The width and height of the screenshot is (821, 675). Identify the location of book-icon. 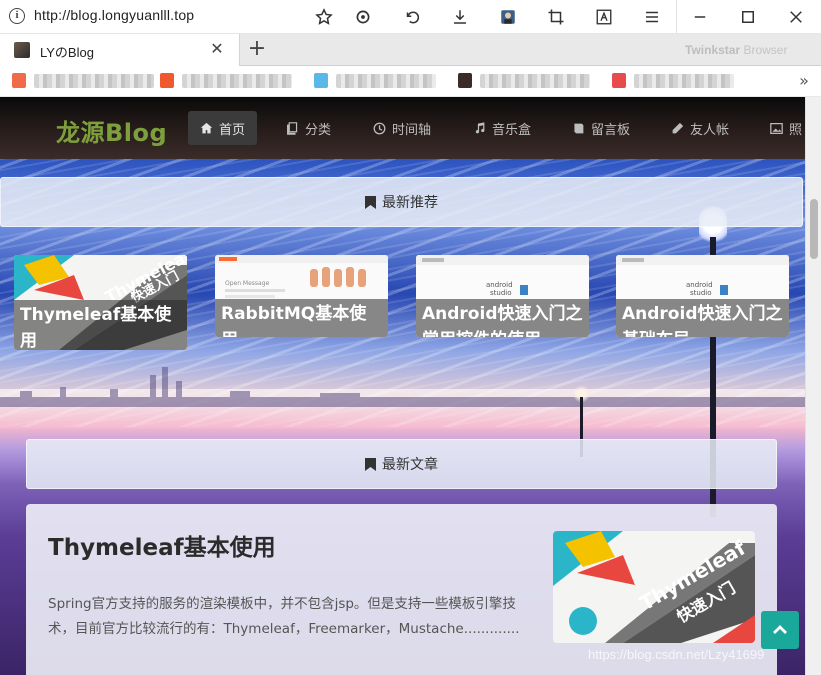
(579, 128).